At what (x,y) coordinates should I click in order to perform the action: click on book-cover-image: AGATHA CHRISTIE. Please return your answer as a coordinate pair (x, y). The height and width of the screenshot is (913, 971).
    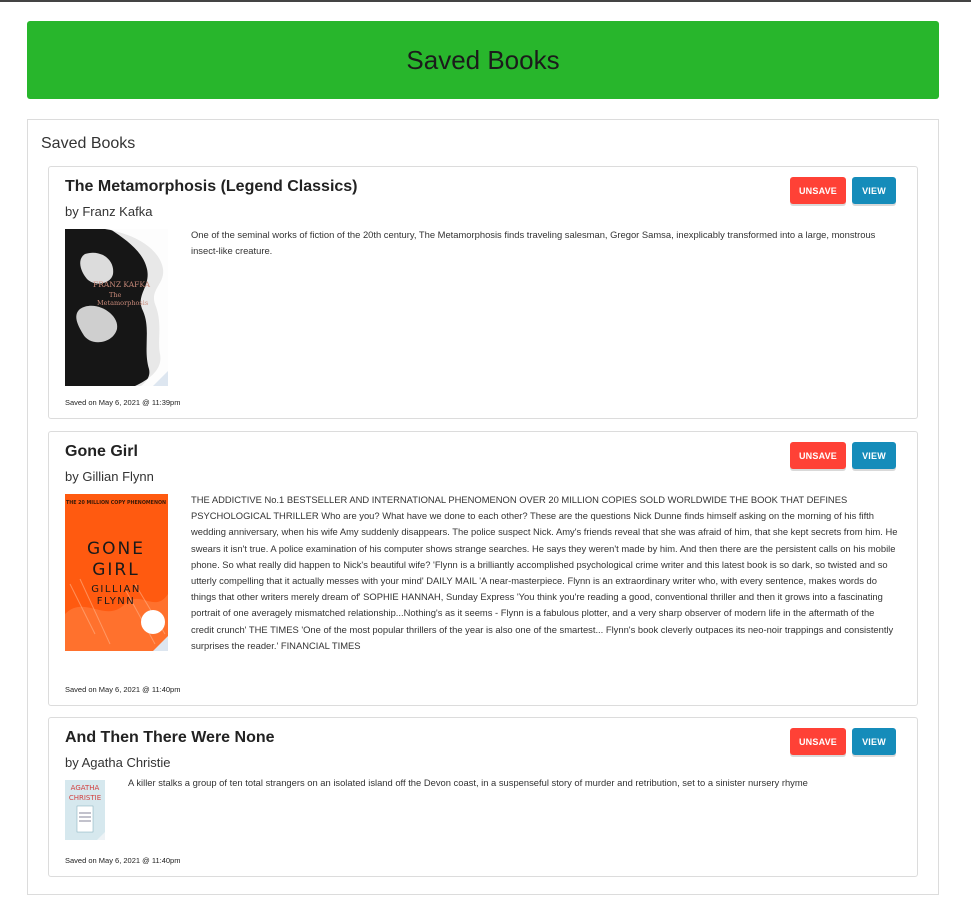
    Looking at the image, I should click on (85, 810).